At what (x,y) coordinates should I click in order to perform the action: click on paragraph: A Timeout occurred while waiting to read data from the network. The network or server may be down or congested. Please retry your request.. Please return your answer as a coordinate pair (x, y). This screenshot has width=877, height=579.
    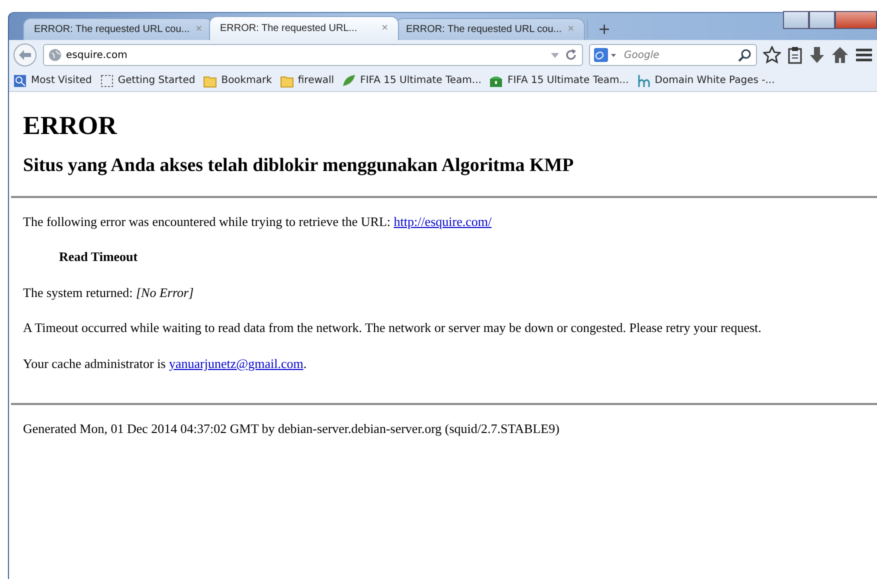
    Looking at the image, I should click on (392, 328).